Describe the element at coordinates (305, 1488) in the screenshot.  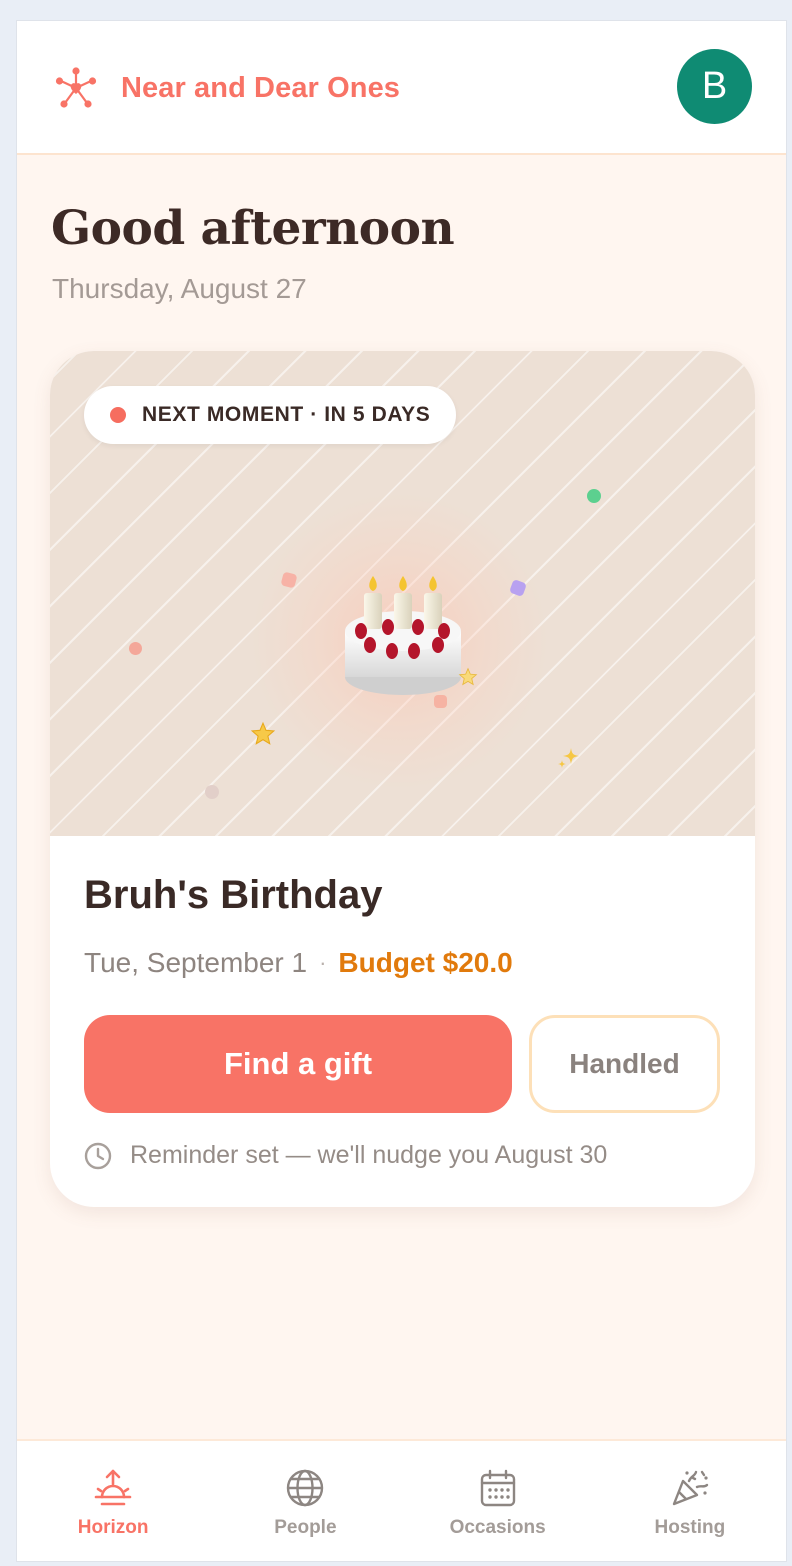
I see `globe-icon` at that location.